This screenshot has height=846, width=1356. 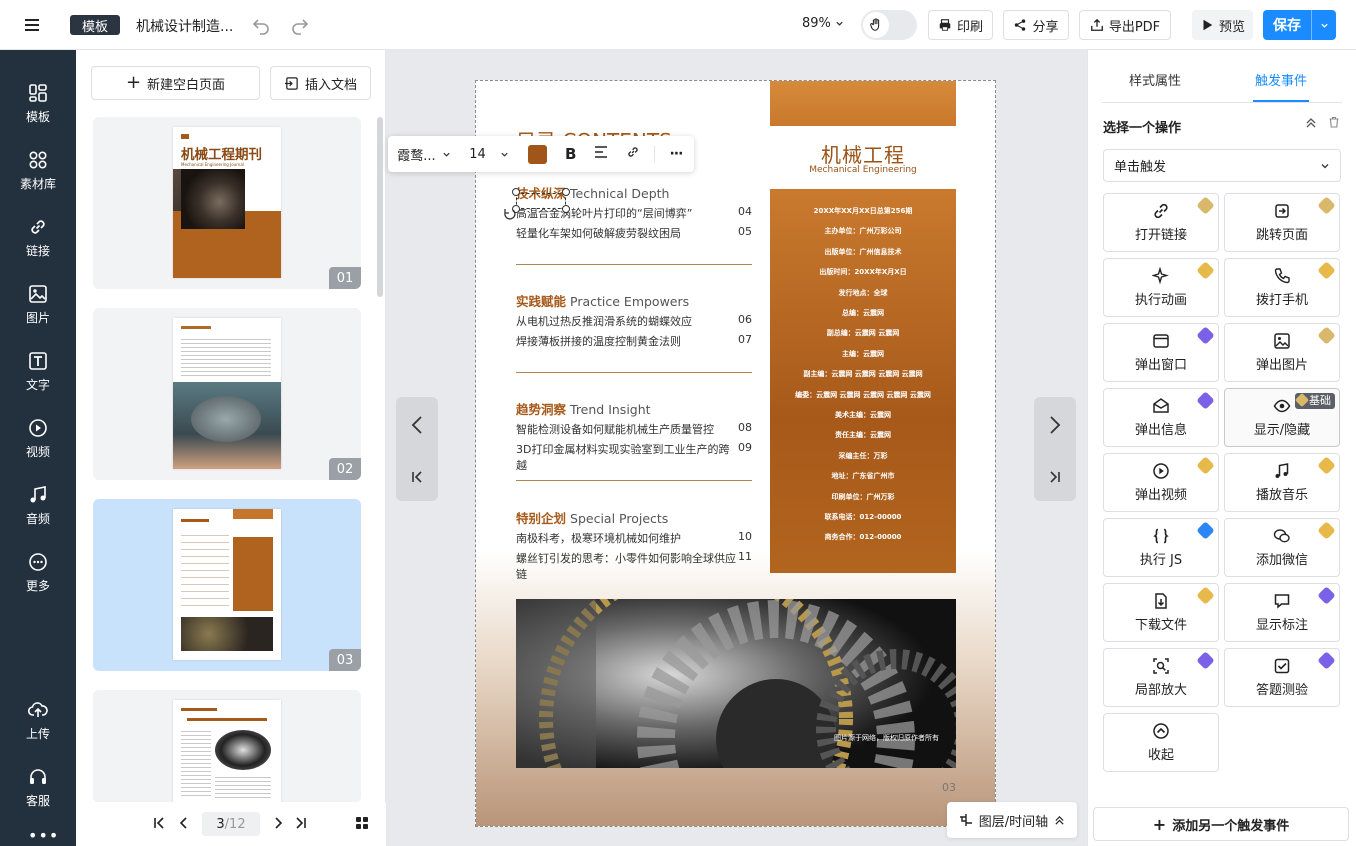 What do you see at coordinates (1012, 820) in the screenshot?
I see `layer-timeline-button: 图层/时间轴` at bounding box center [1012, 820].